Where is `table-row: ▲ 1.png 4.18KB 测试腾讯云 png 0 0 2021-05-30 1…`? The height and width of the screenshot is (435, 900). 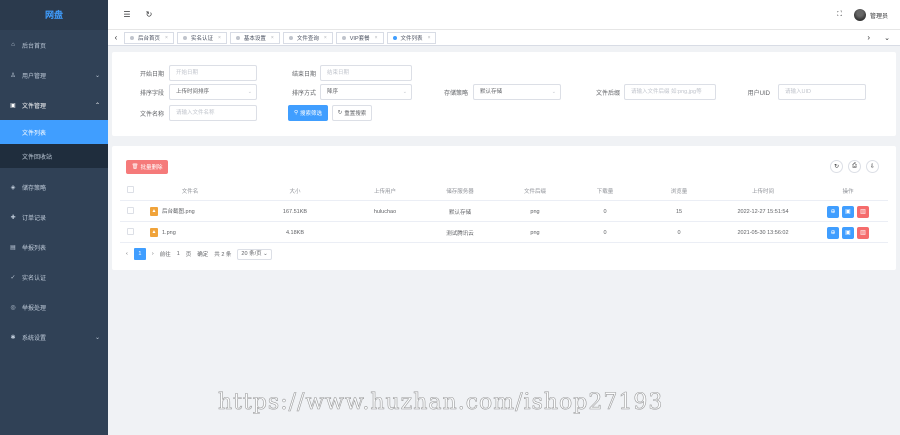
table-row: ▲ 1.png 4.18KB 测试腾讯云 png 0 0 2021-05-30 1… is located at coordinates (504, 233).